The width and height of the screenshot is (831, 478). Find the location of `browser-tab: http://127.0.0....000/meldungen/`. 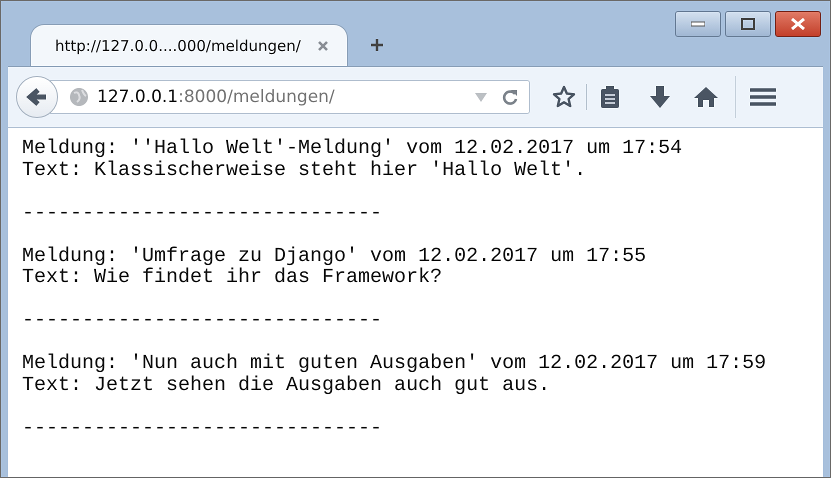

browser-tab: http://127.0.0....000/meldungen/ is located at coordinates (189, 45).